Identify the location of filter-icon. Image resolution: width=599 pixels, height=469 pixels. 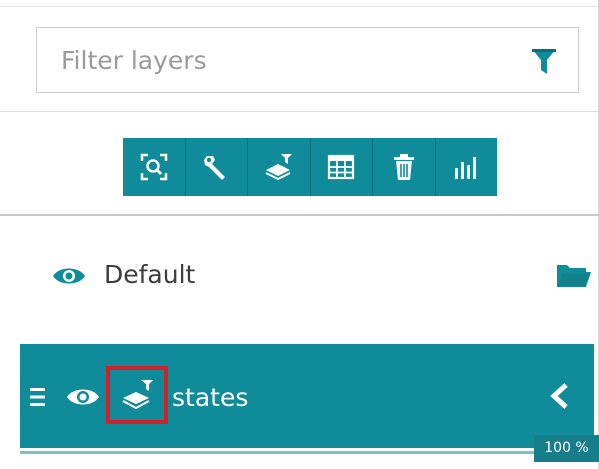
(544, 62).